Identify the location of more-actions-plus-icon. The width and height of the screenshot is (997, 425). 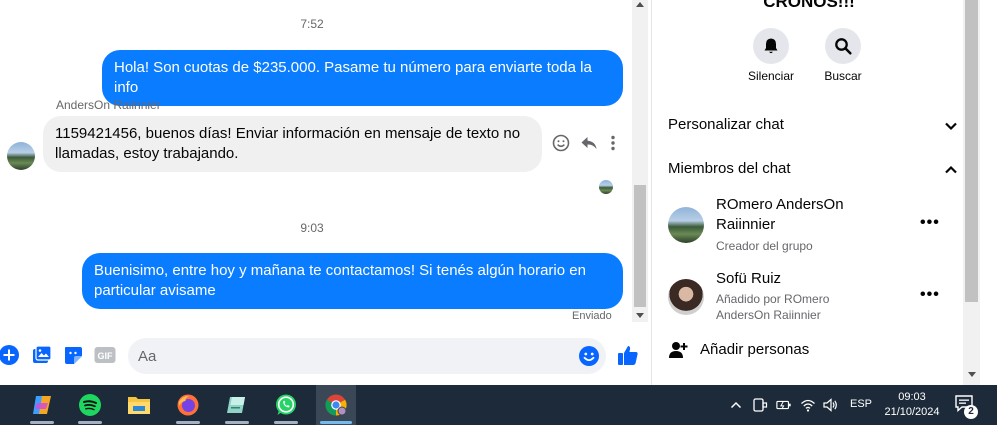
(10, 355).